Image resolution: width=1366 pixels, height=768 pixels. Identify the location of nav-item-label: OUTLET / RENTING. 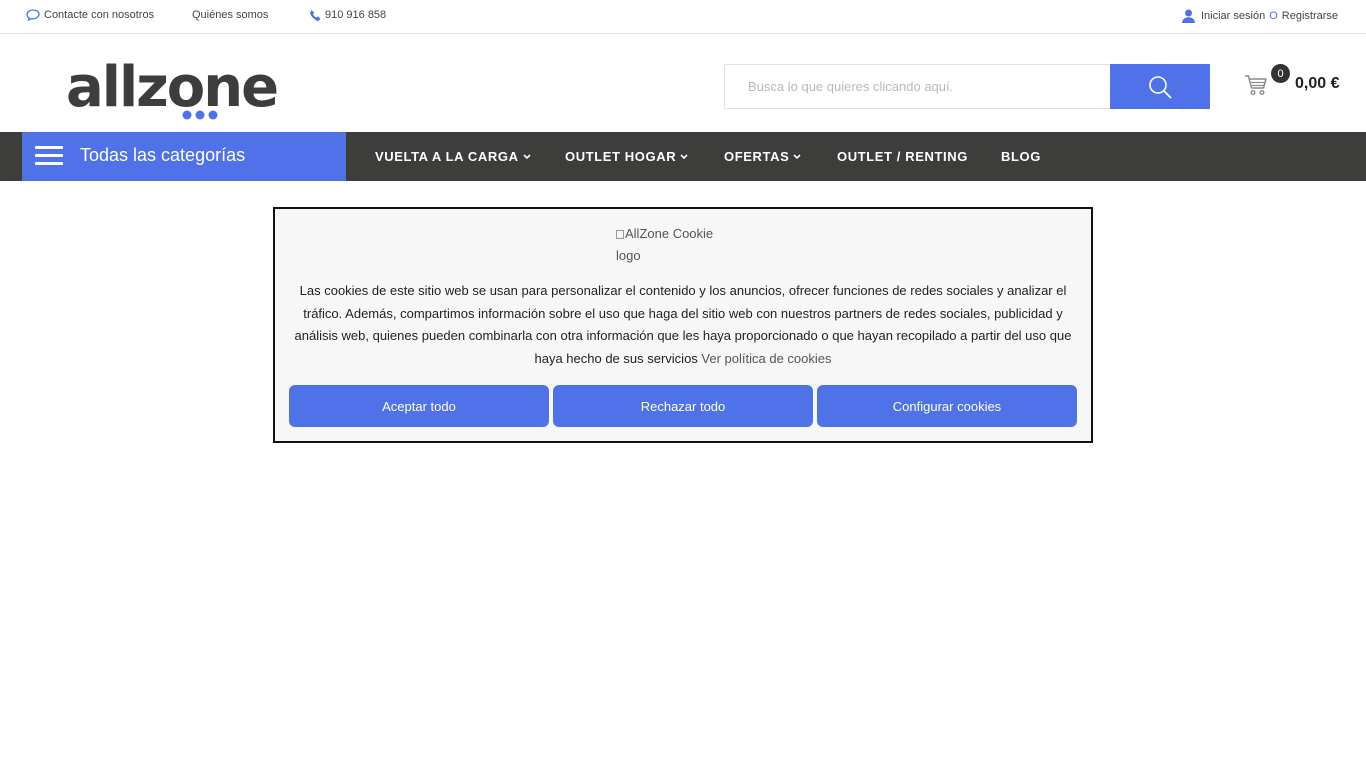
(902, 156).